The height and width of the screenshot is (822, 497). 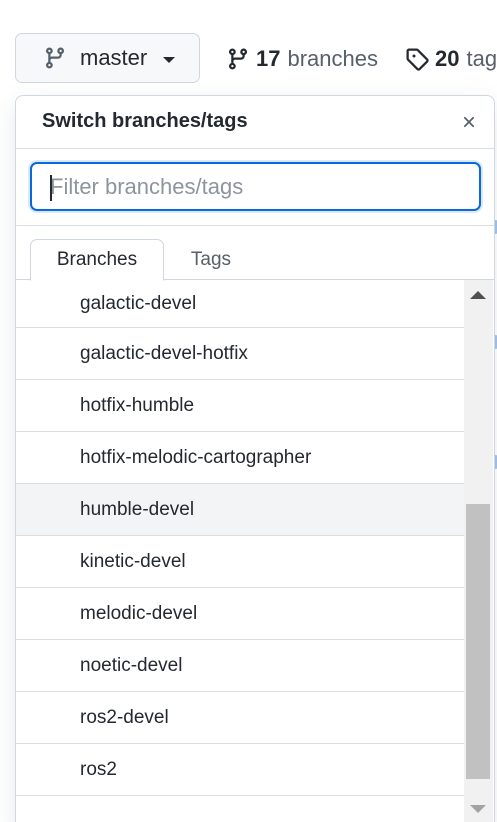 I want to click on branch-list-item: hotfix-humble, so click(x=240, y=406).